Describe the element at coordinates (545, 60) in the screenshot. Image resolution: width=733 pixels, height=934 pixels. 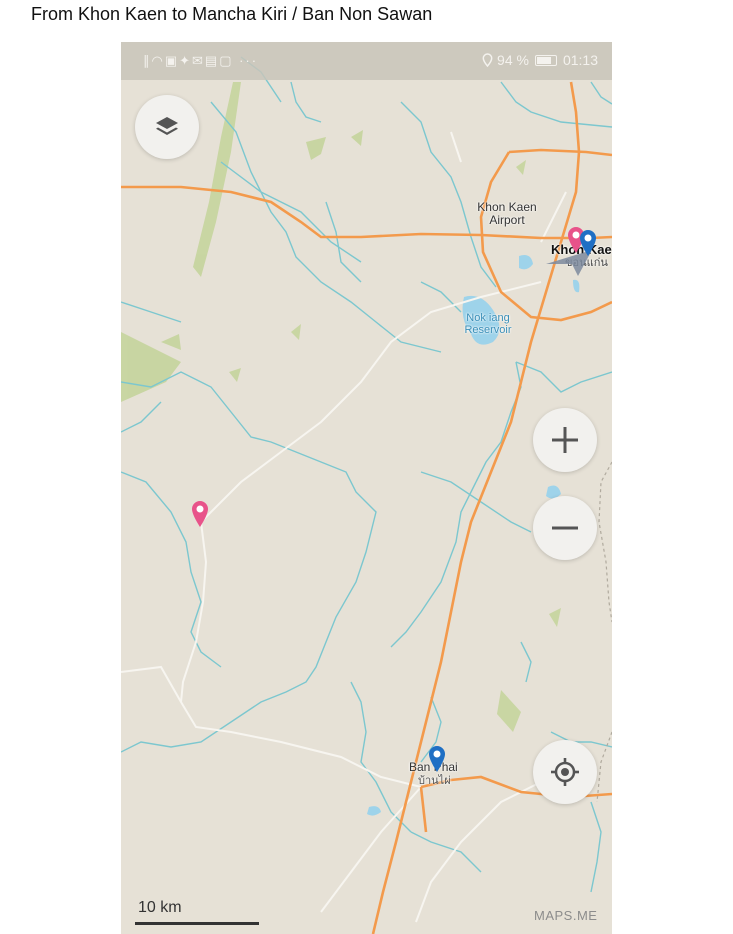
I see `battery-icon` at that location.